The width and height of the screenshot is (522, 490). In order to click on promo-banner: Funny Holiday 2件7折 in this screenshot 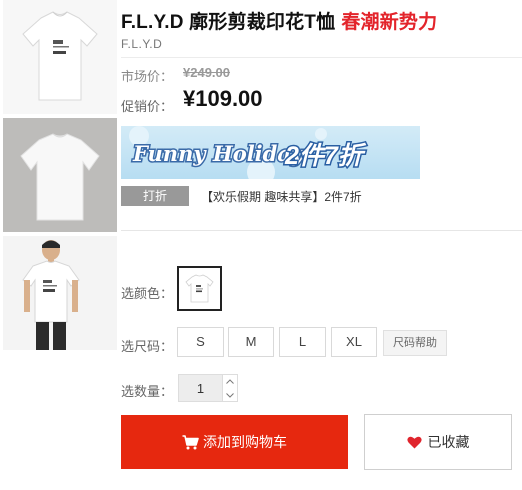, I will do `click(270, 152)`.